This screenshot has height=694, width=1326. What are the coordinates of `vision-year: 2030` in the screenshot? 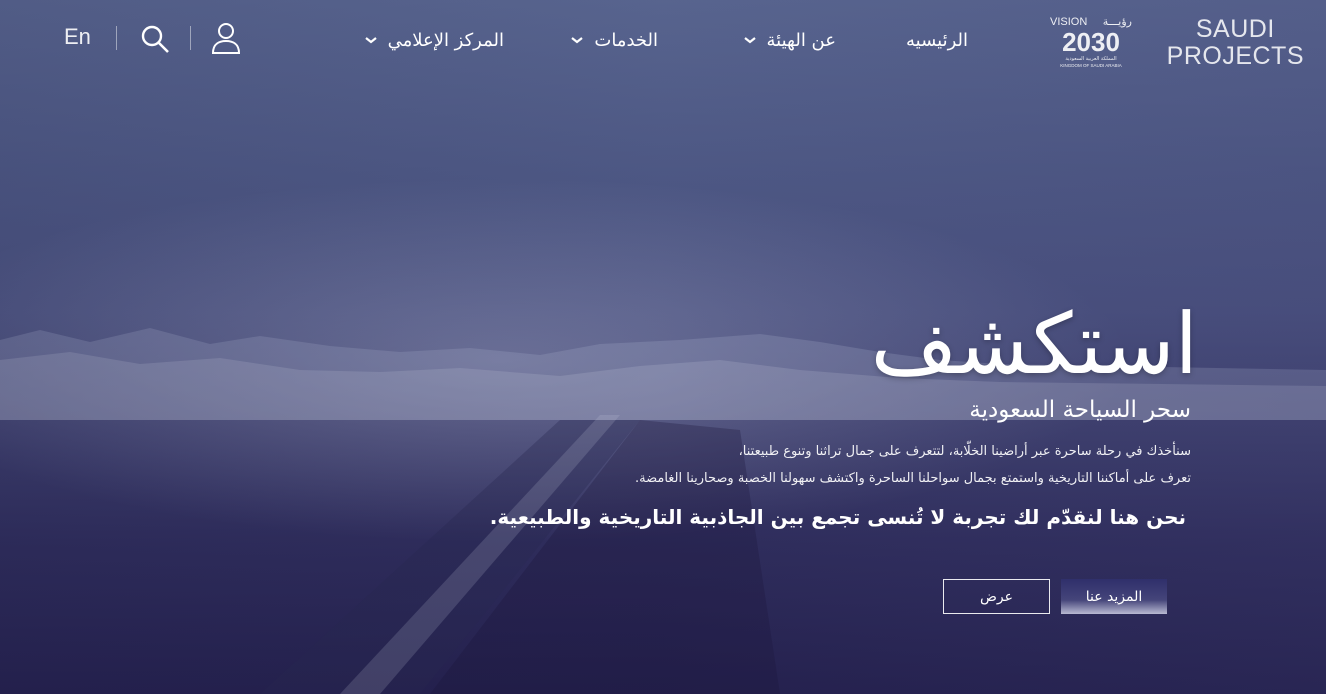 It's located at (1091, 42).